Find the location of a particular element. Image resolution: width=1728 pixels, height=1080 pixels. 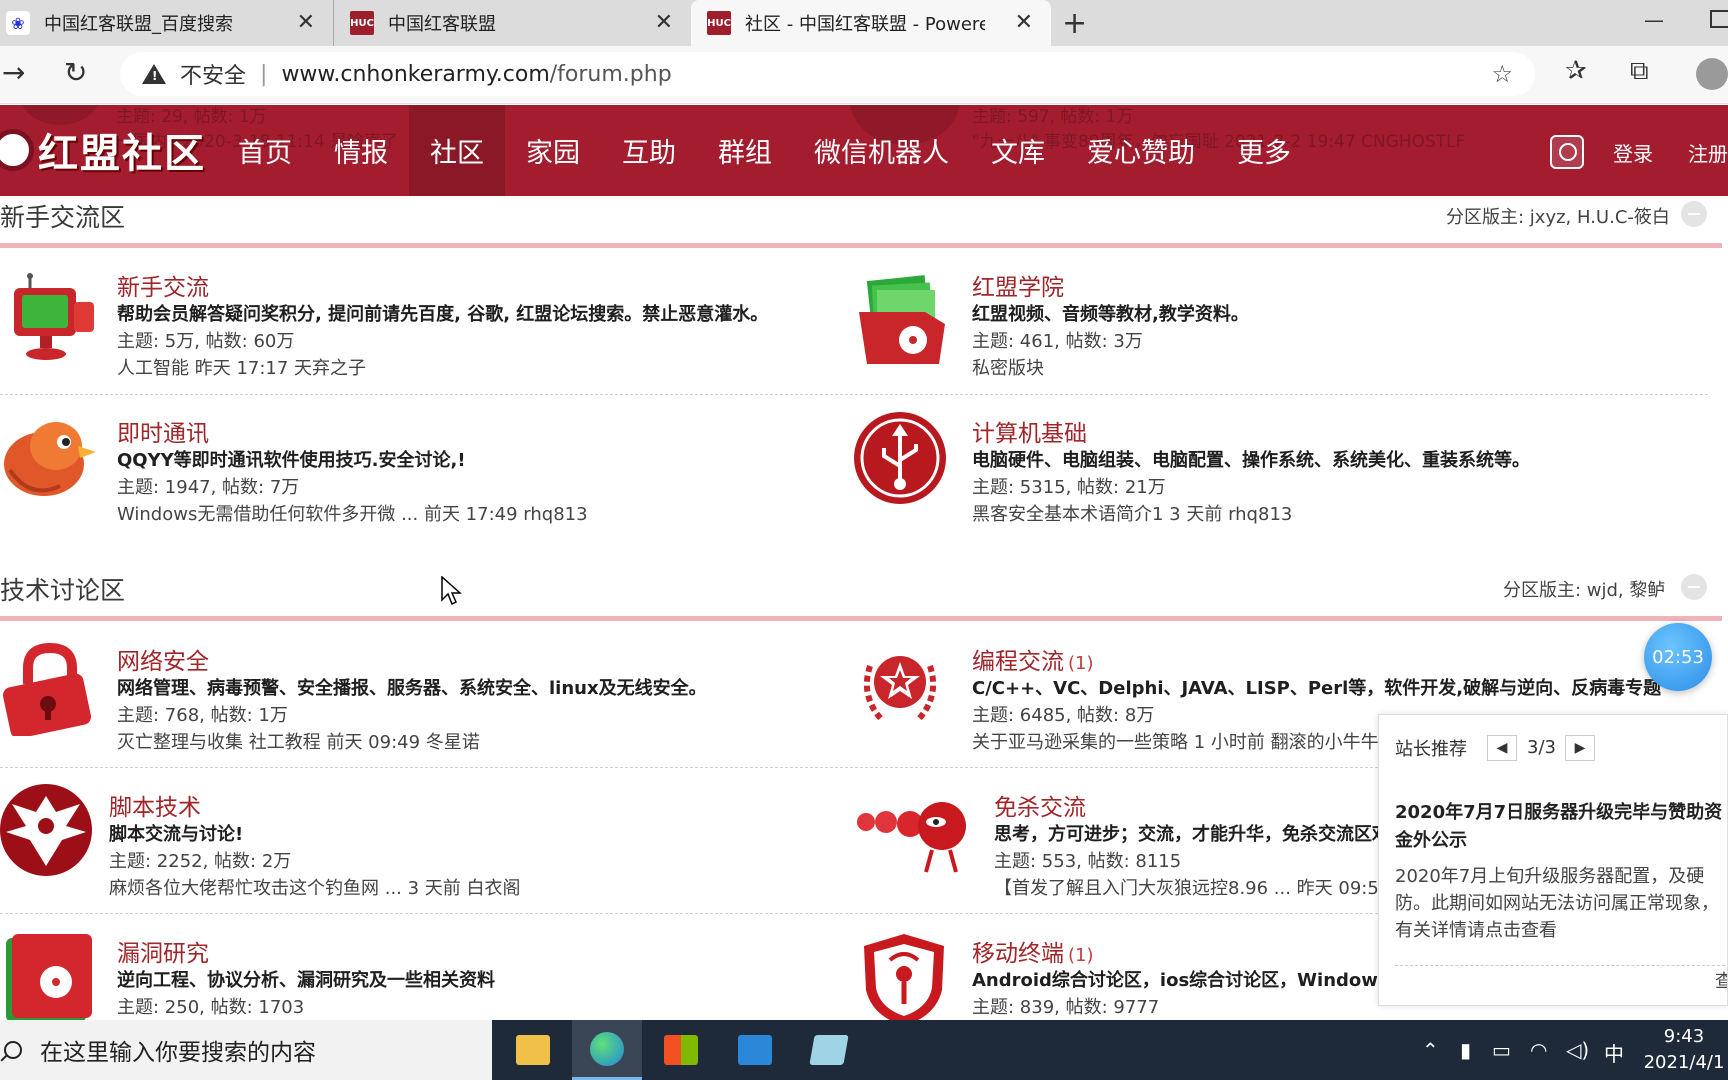

forum-last-post: 人工智能 昨天 17:17 天弃之子 is located at coordinates (241, 367).